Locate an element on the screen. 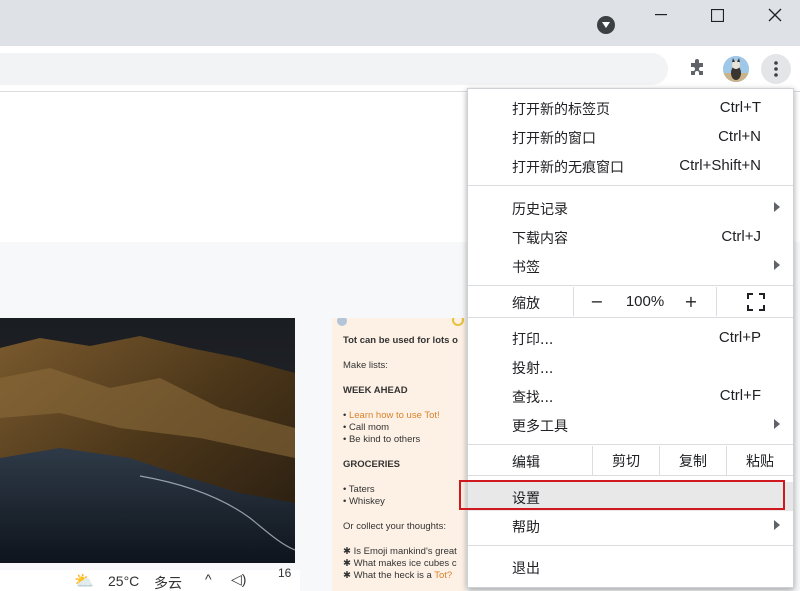 This screenshot has width=800, height=591. tot-line: Or collect your thoughts: is located at coordinates (394, 526).